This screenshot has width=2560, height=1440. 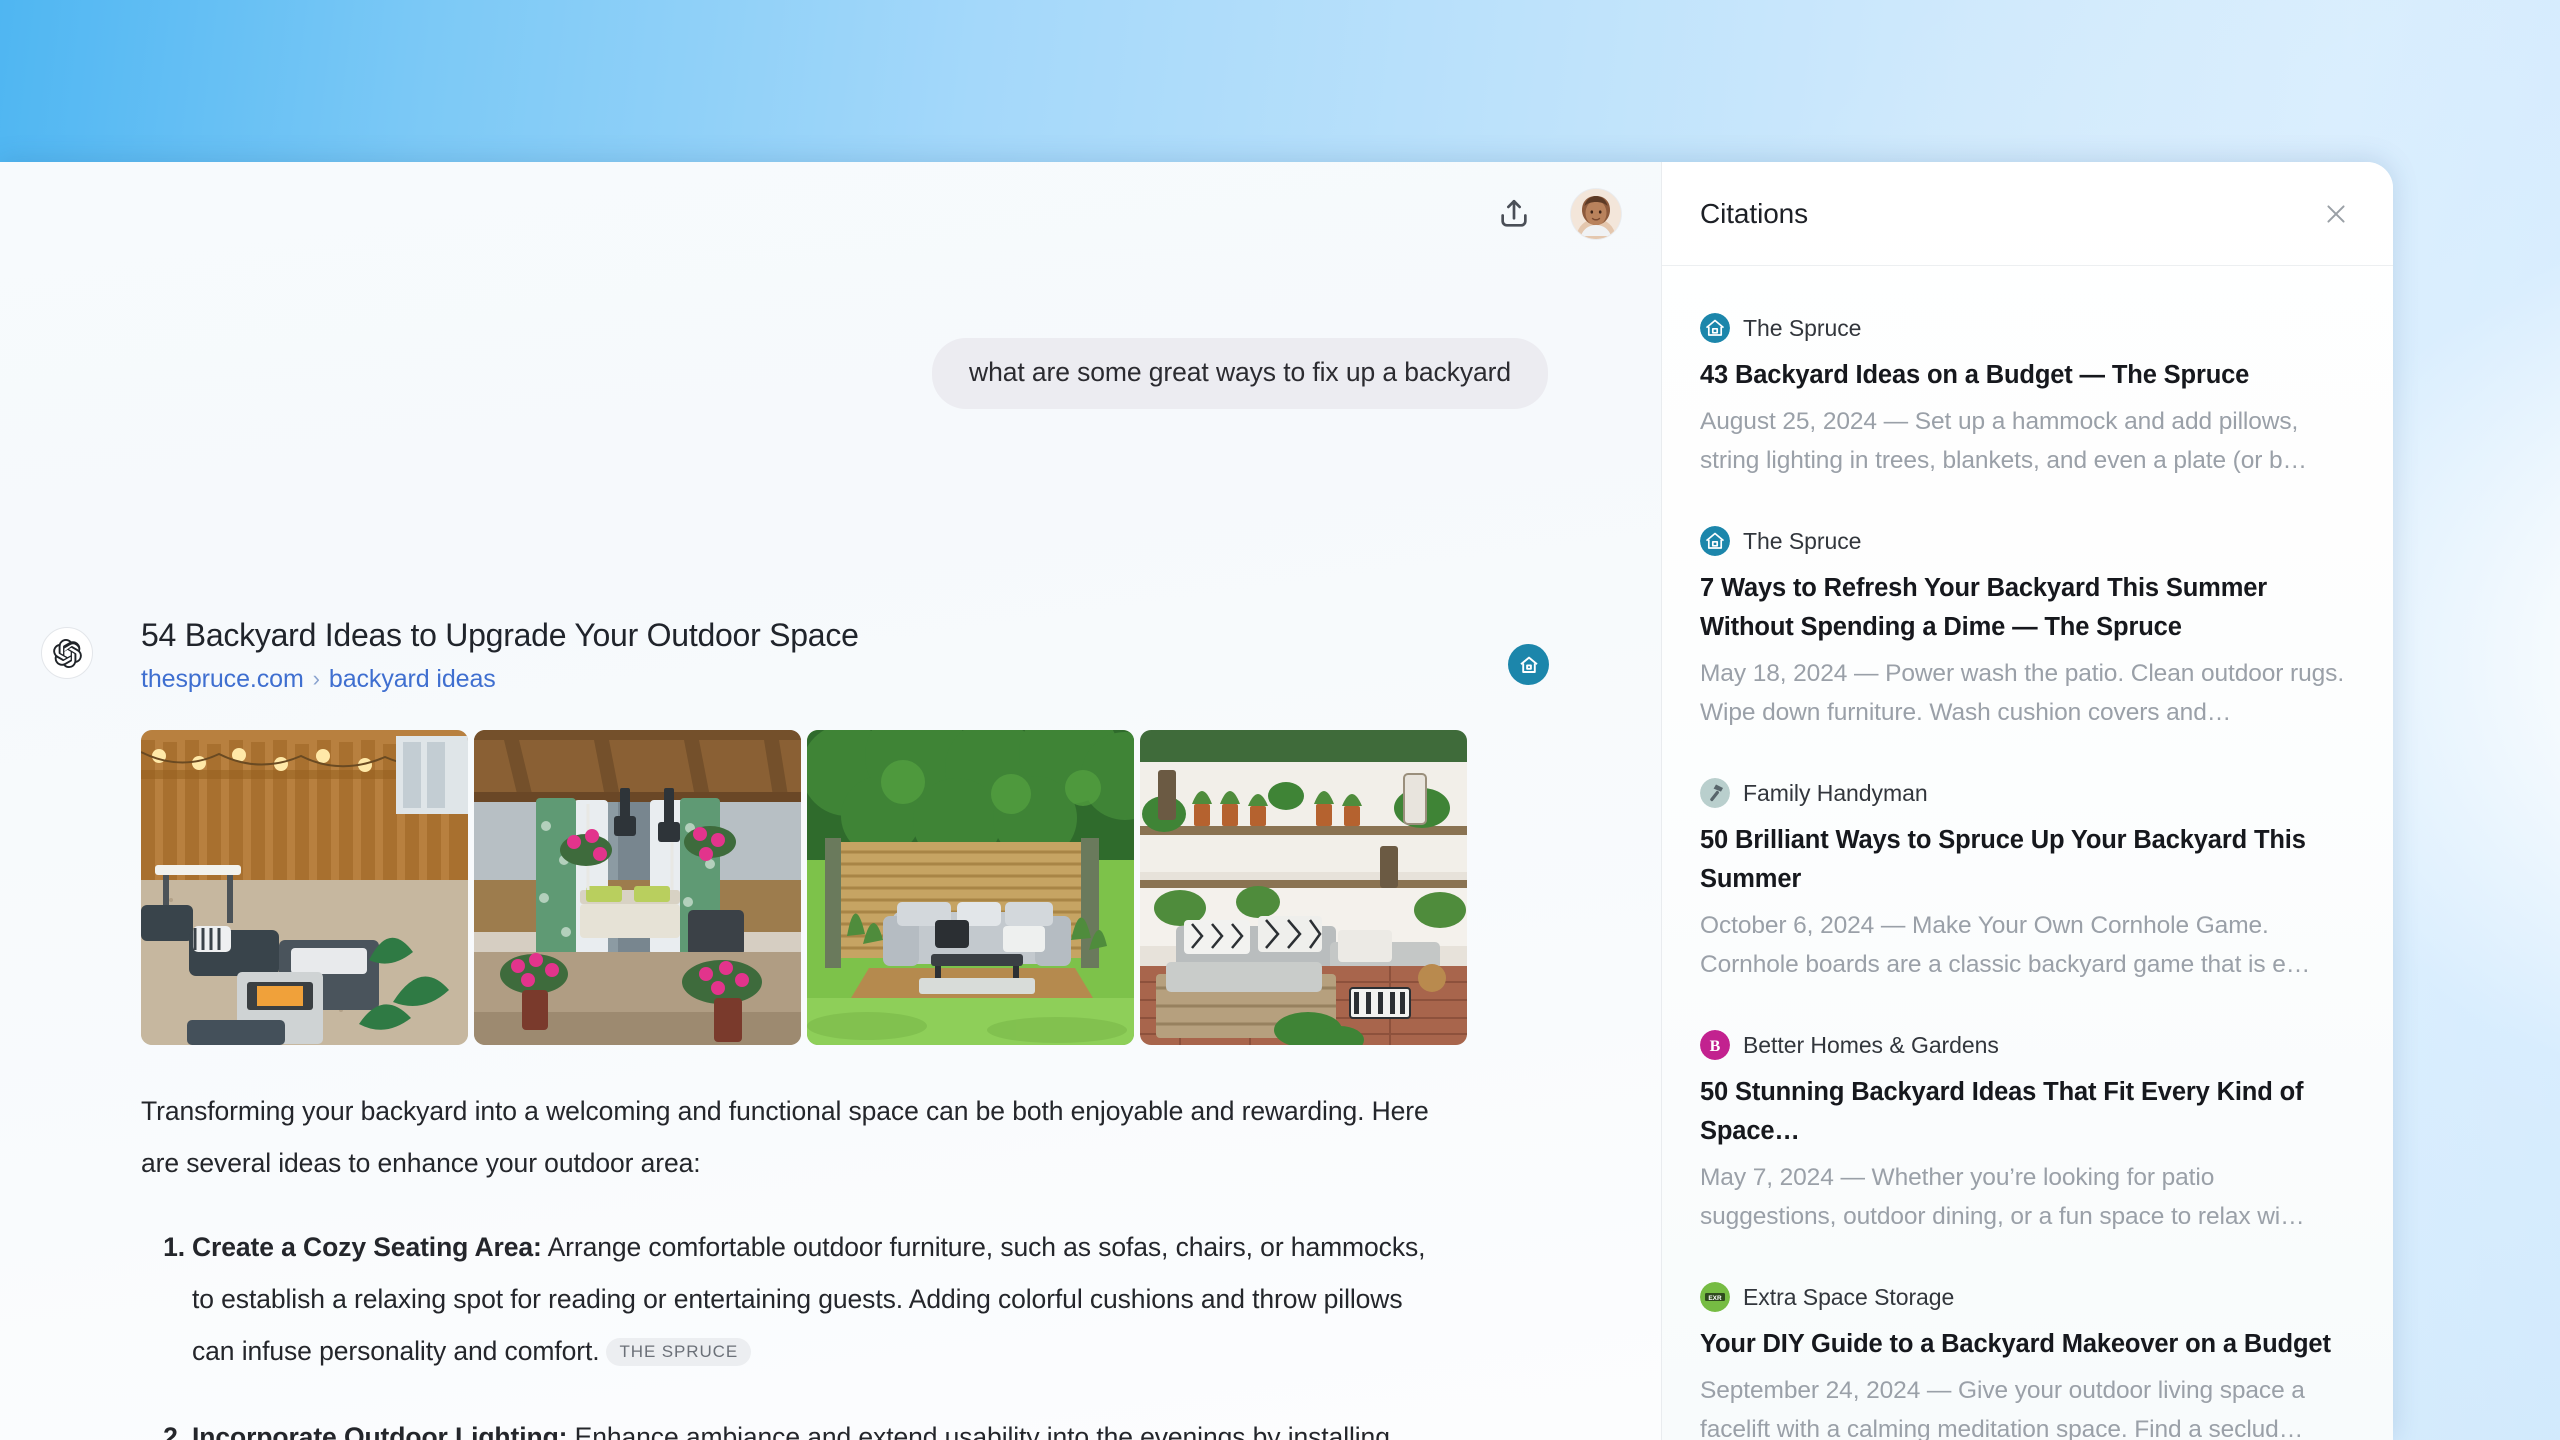 I want to click on breadcrumb: thespruce.com › backyard ideas, so click(x=841, y=679).